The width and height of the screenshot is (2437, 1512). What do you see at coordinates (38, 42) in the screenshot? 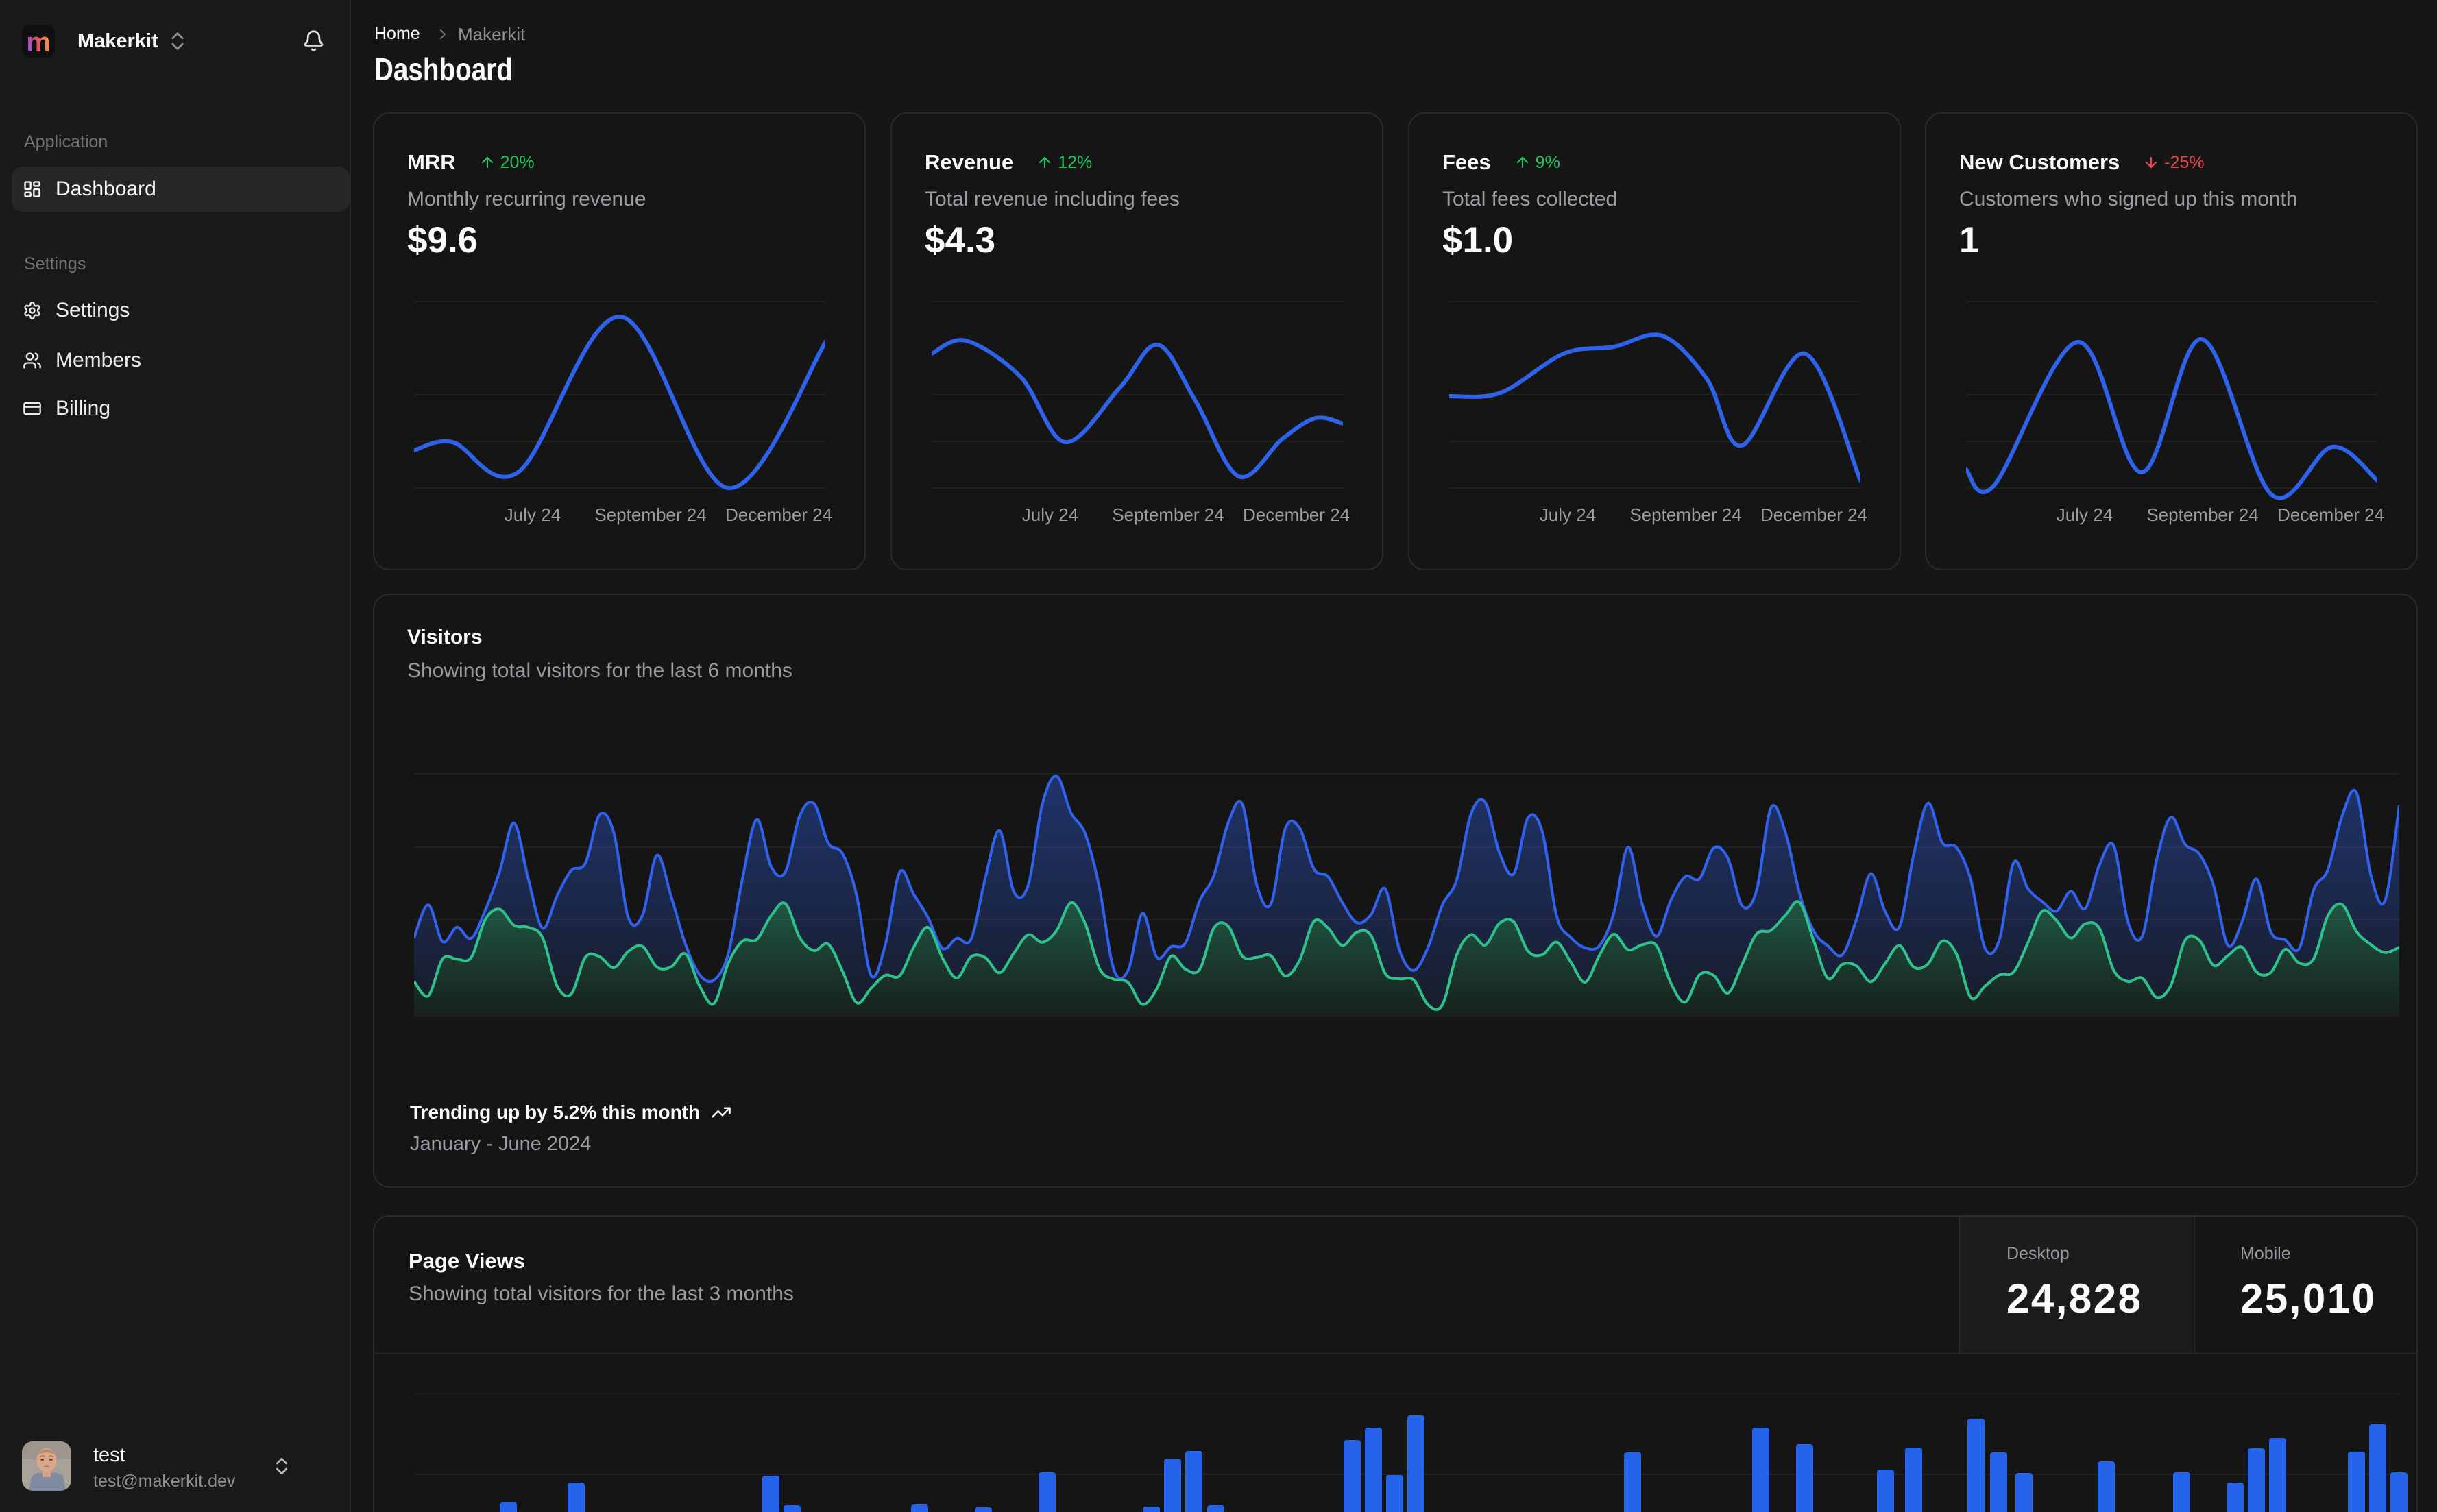
I see `svg-text: m` at bounding box center [38, 42].